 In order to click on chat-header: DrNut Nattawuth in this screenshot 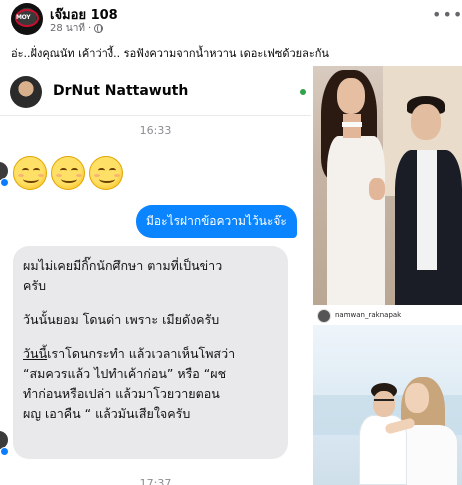, I will do `click(155, 91)`.